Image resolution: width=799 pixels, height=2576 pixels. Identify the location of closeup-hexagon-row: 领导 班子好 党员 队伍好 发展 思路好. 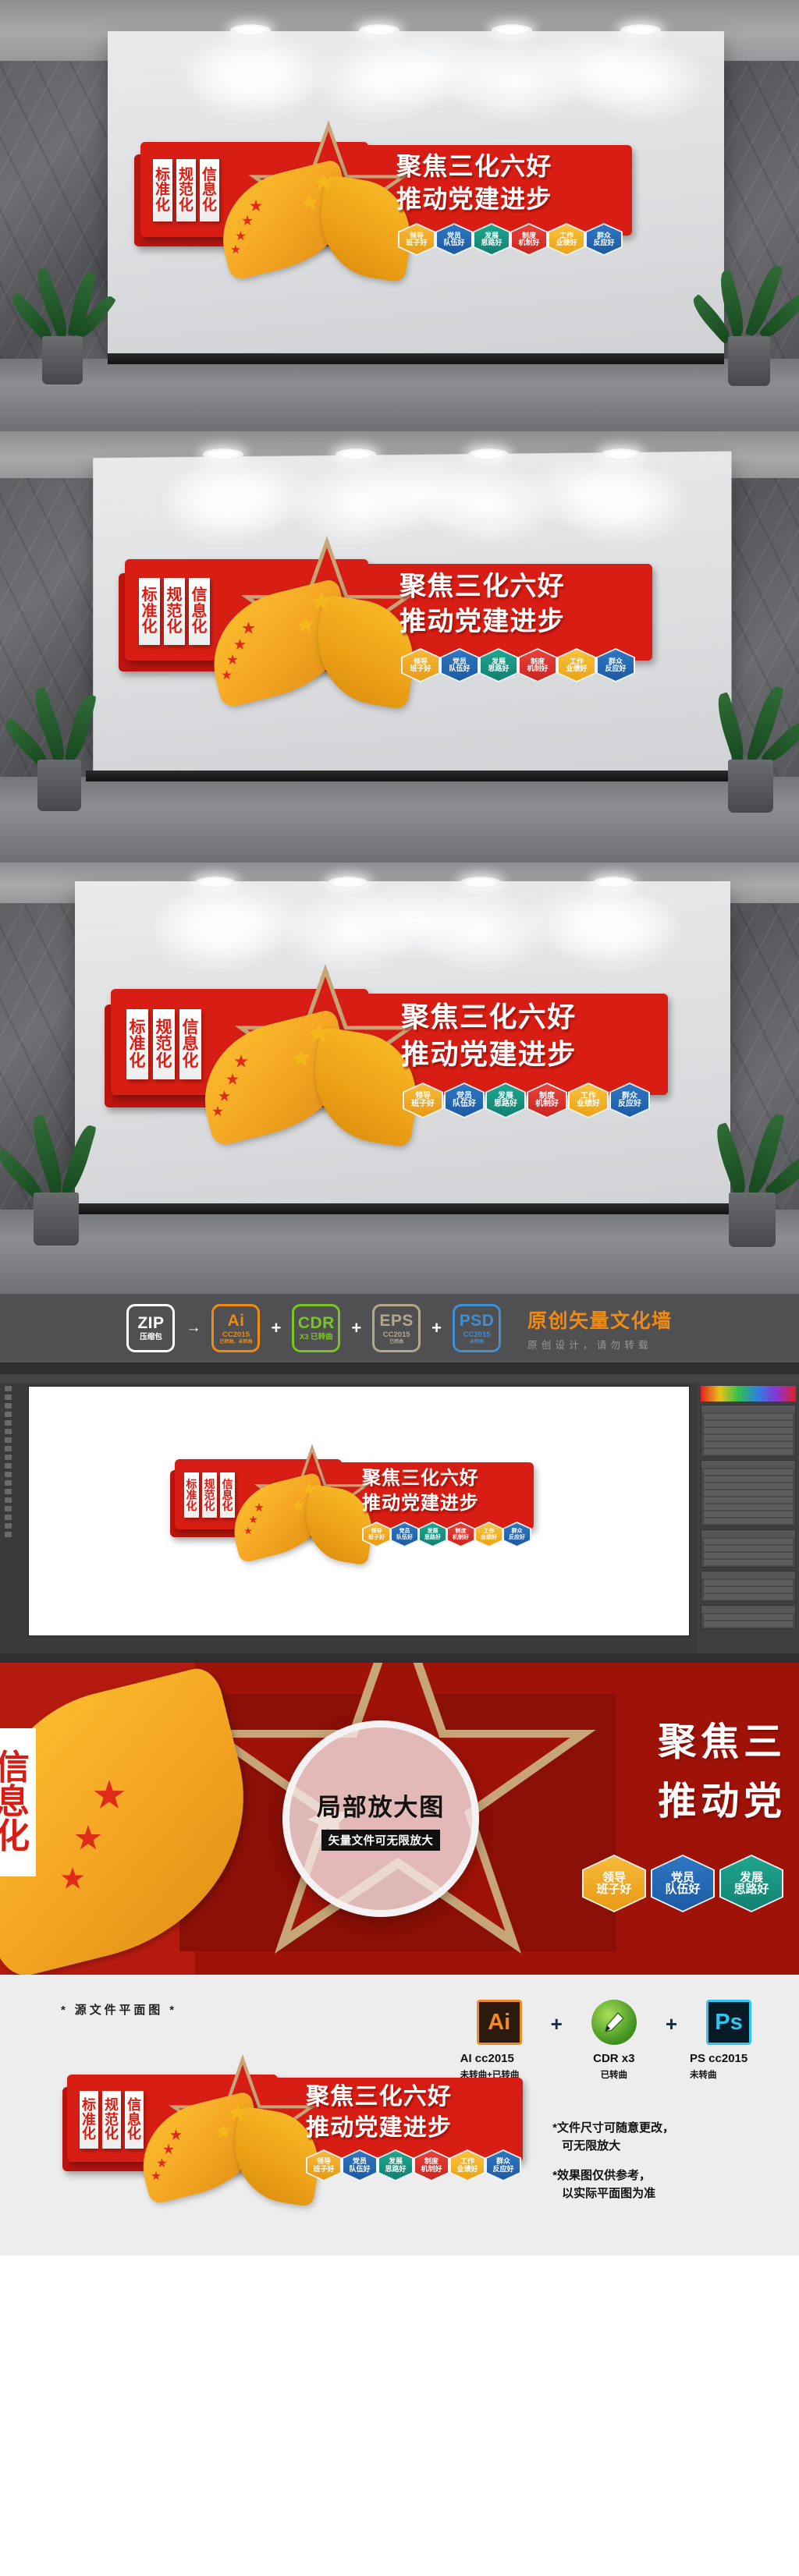
(683, 1883).